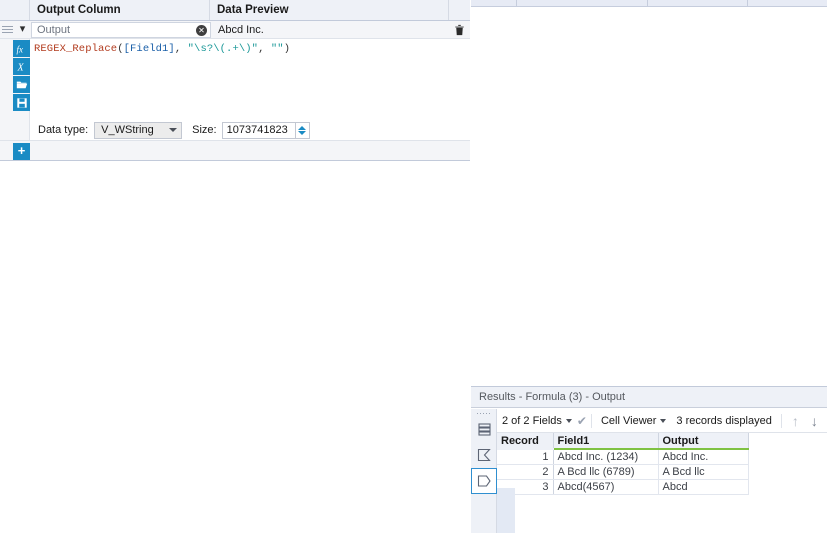  What do you see at coordinates (606, 487) in the screenshot?
I see `cell-field1: Abcd(4567)` at bounding box center [606, 487].